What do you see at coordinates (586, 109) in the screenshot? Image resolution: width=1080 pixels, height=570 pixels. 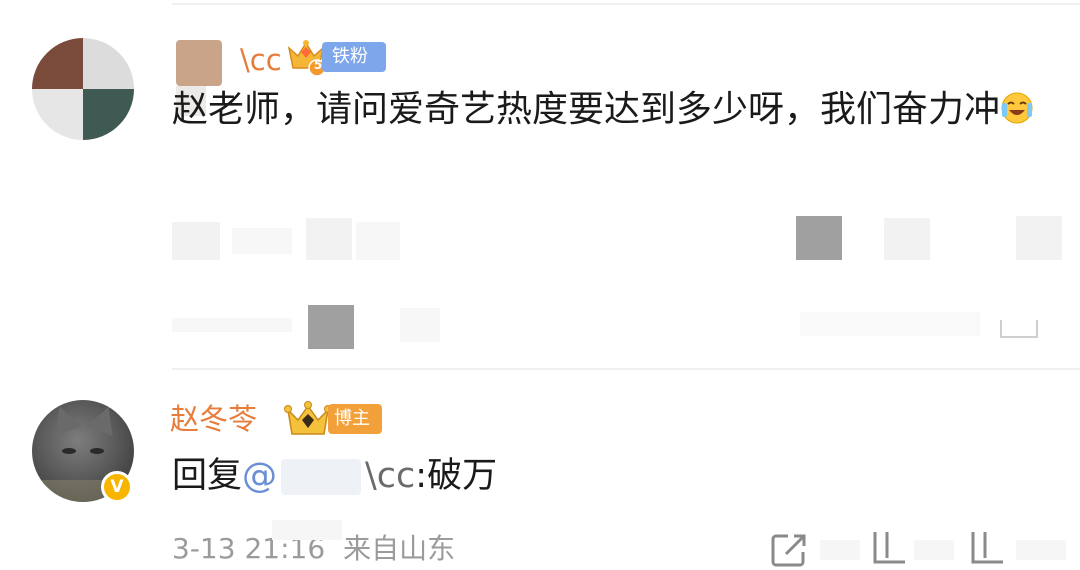 I see `comment-body: 赵老师，请问爱奇艺热度要达到多少呀，我们奋力冲` at bounding box center [586, 109].